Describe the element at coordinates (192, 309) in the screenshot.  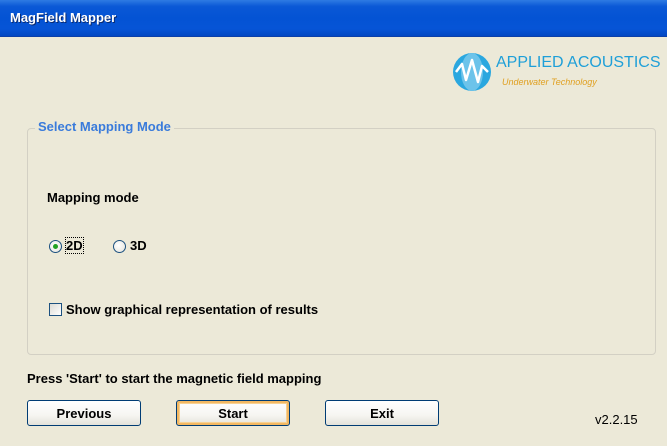
I see `graphical-results-label: Show graphical representation of results` at that location.